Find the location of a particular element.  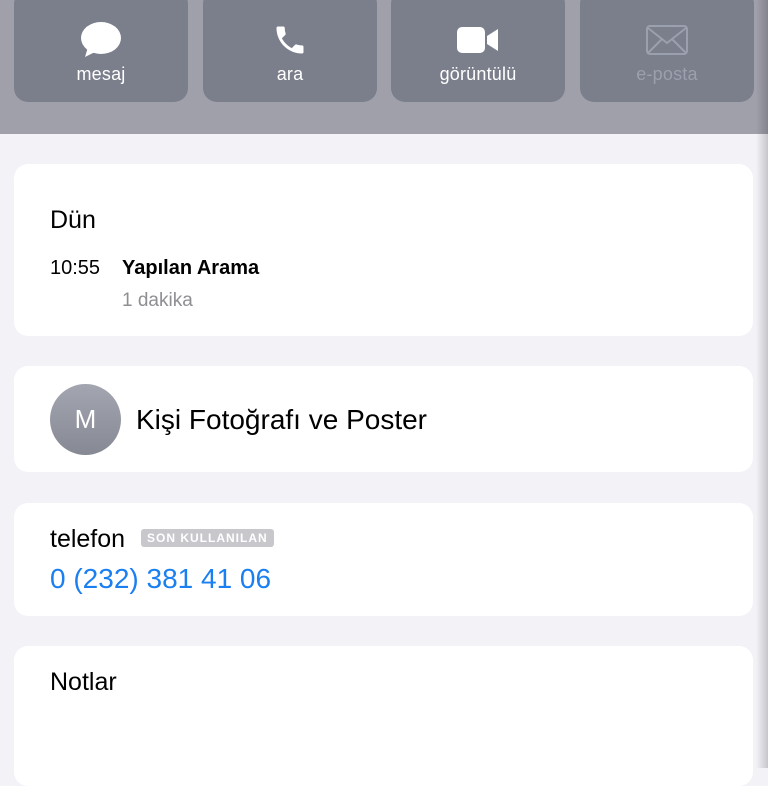

video-button-label: görüntülü is located at coordinates (478, 74).